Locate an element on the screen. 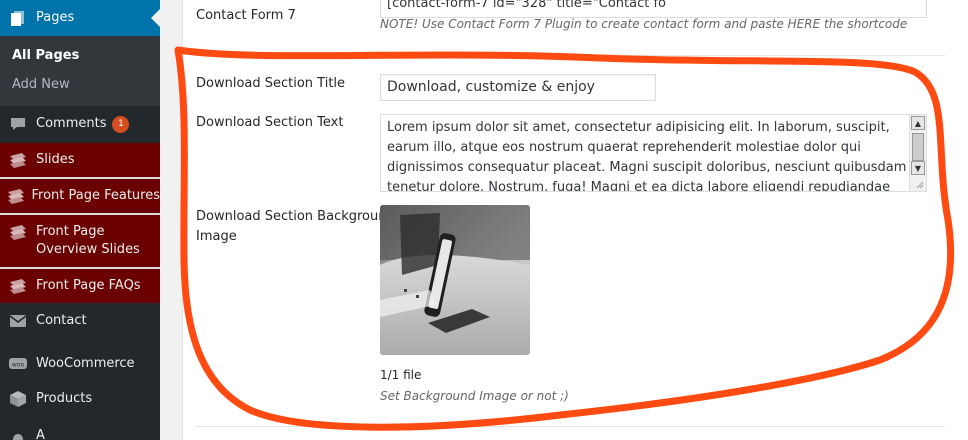 The width and height of the screenshot is (968, 440). products-icon is located at coordinates (18, 399).